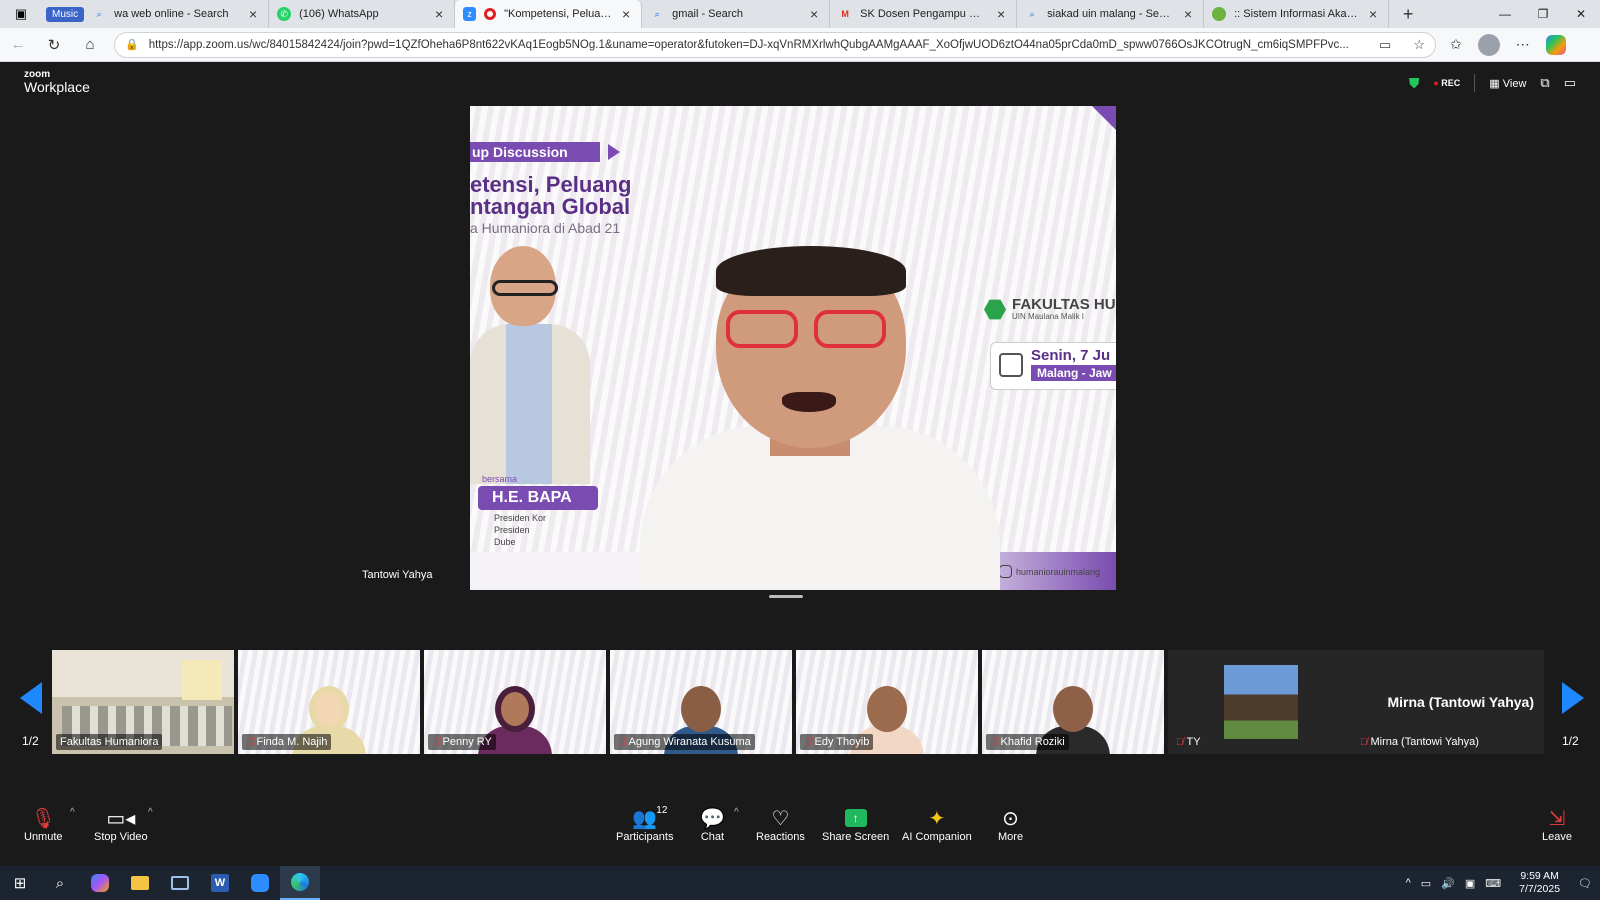 The height and width of the screenshot is (900, 1600). I want to click on network-icon: ▭, so click(1426, 883).